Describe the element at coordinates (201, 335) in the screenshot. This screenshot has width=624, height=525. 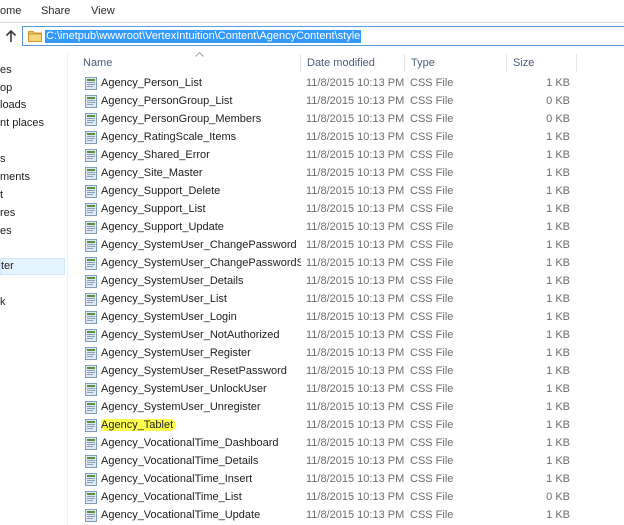
I see `file-name: Agency_SystemUser_NotAuthorized` at that location.